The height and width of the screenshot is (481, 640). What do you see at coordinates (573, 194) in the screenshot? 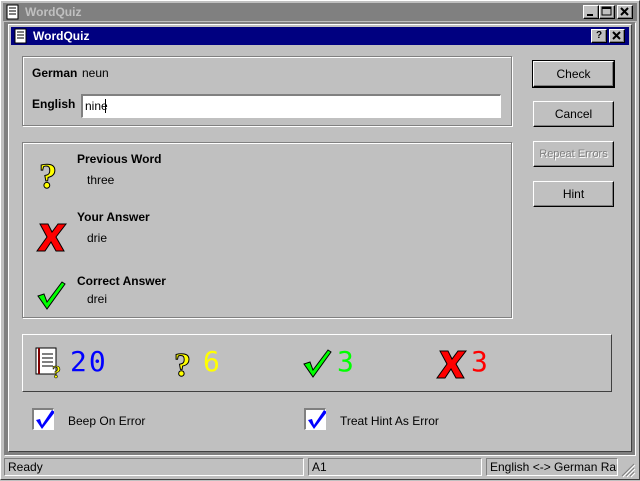
I see `hint-button: Hint` at bounding box center [573, 194].